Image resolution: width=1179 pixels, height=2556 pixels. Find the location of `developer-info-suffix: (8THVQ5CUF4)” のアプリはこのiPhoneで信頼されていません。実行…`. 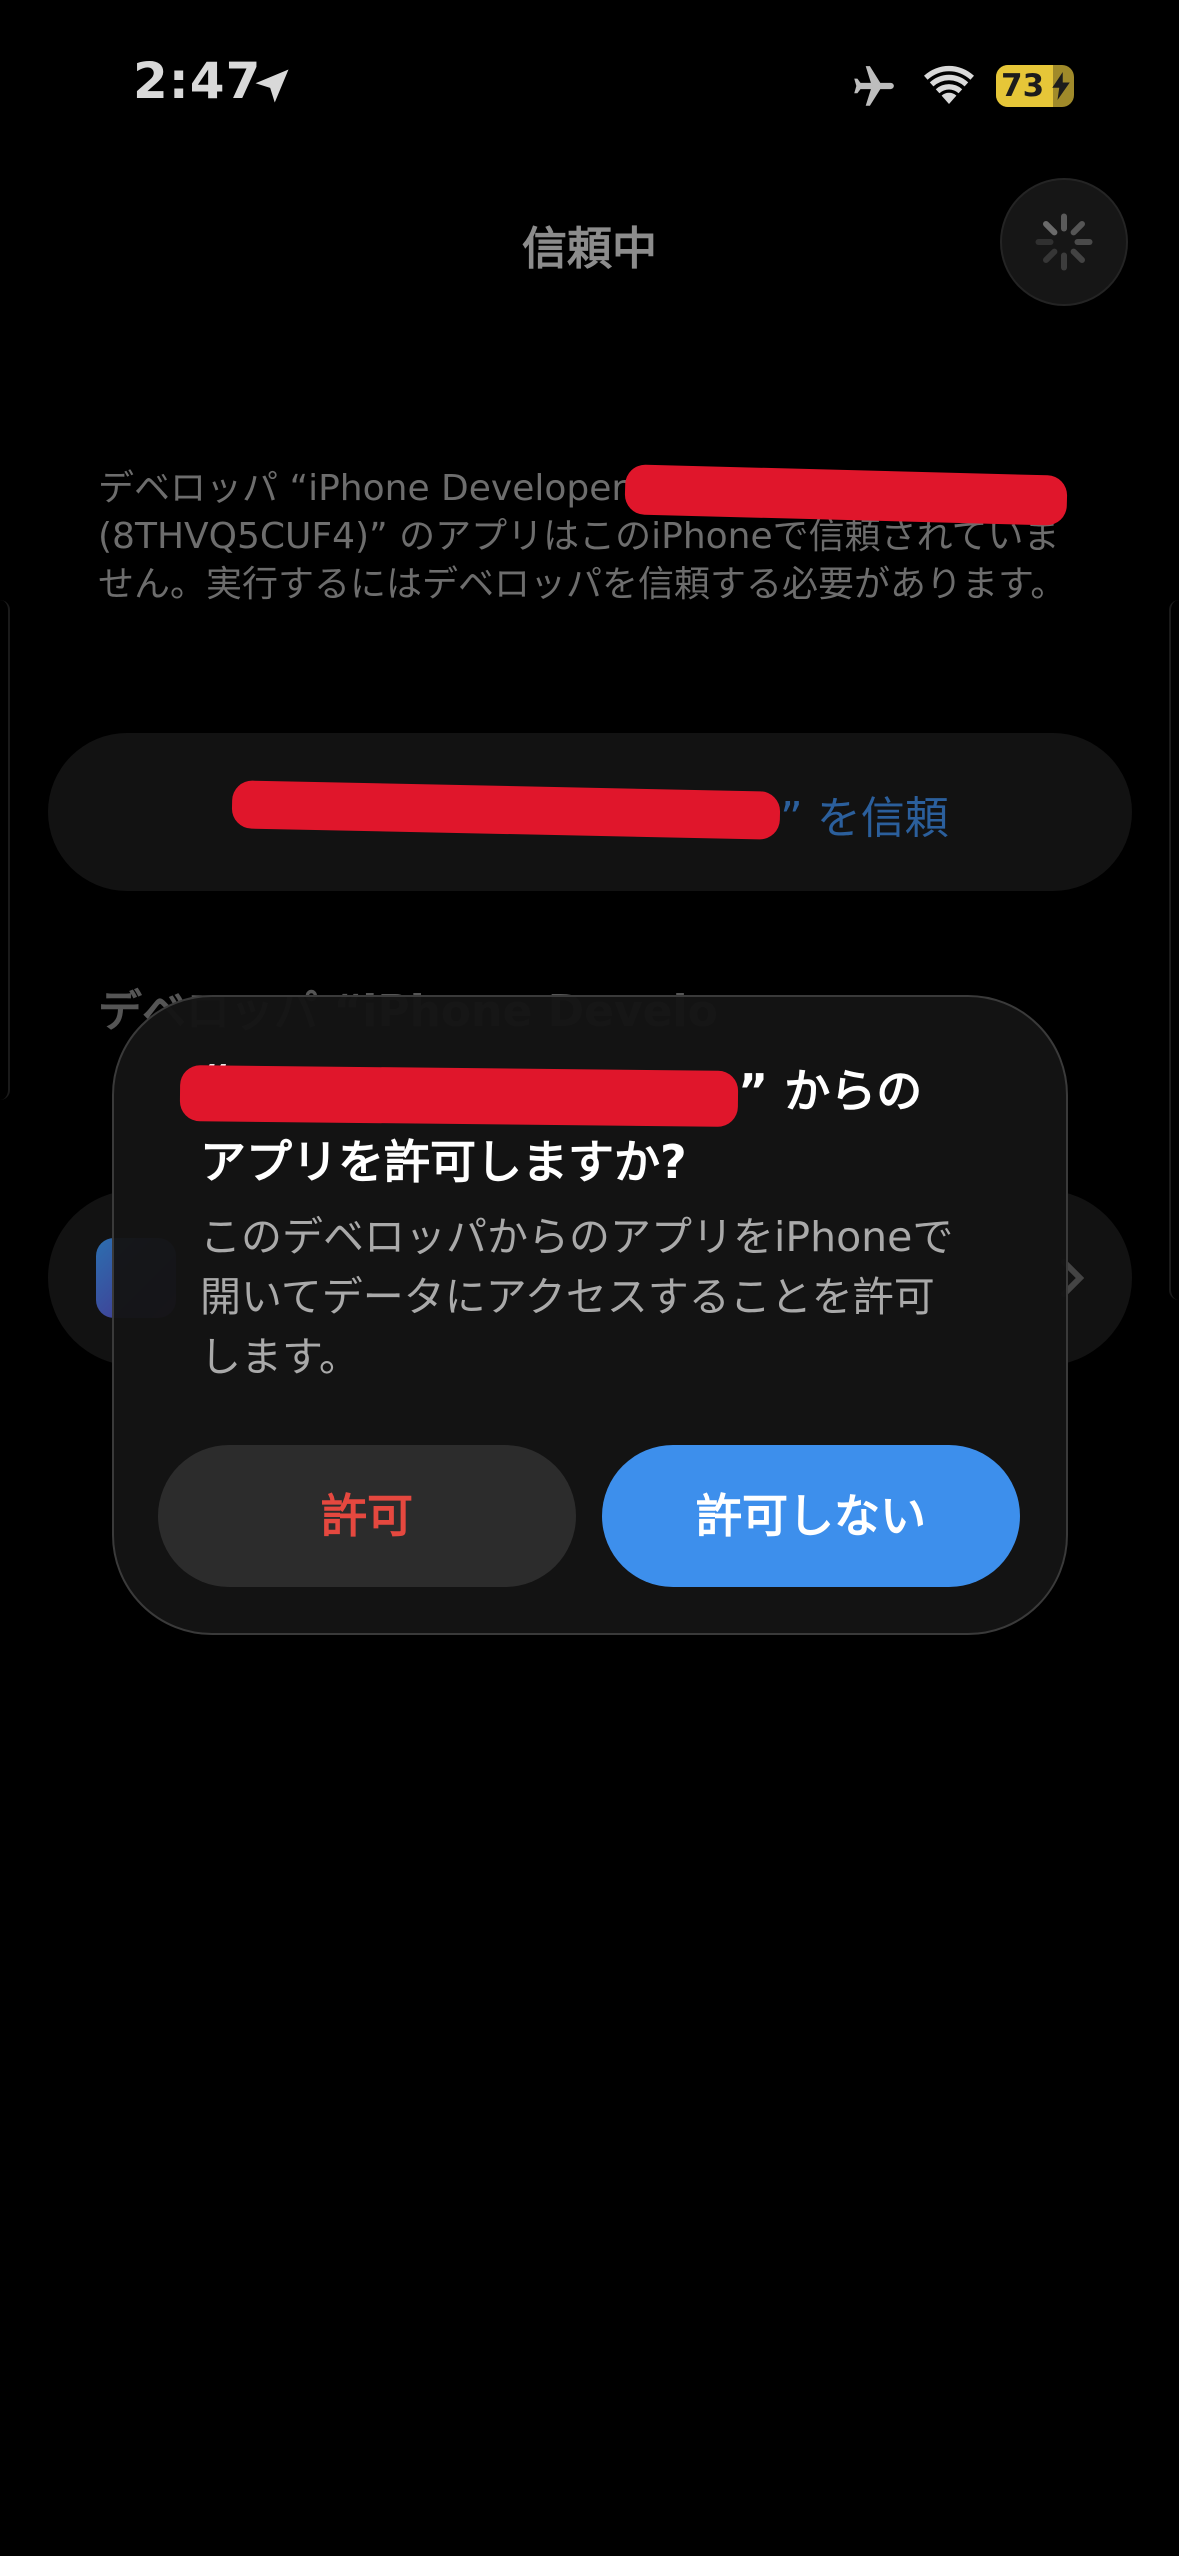

developer-info-suffix: (8THVQ5CUF4)” のアプリはこのiPhoneで信頼されていません。実行… is located at coordinates (582, 560).